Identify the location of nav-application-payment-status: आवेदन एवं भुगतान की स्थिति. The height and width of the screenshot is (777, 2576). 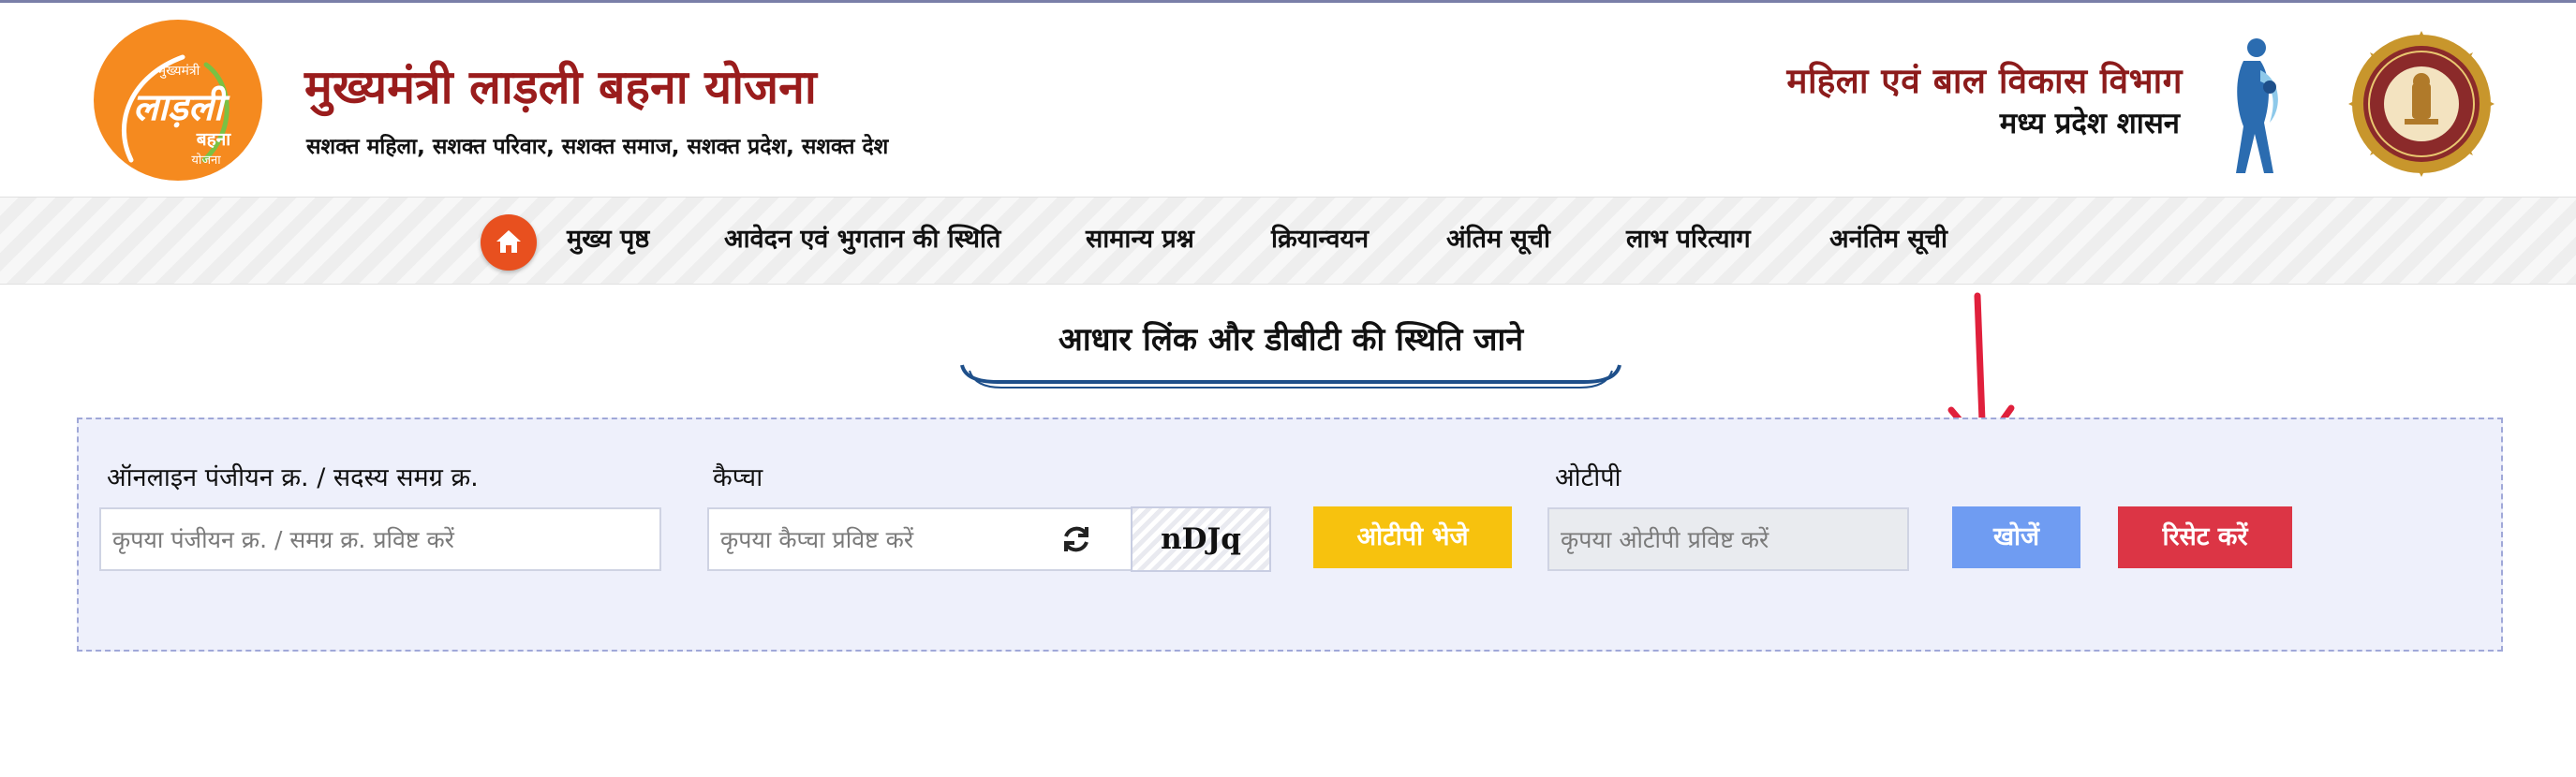
(862, 239).